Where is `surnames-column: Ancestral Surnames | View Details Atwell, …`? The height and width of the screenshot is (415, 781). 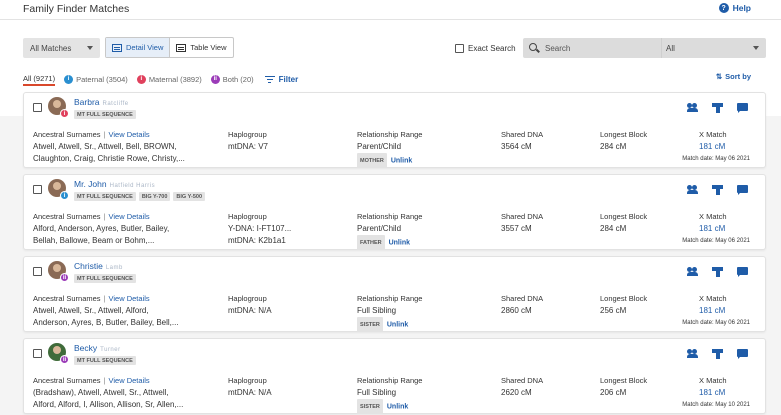 surnames-column: Ancestral Surnames | View Details Atwell, … is located at coordinates (106, 310).